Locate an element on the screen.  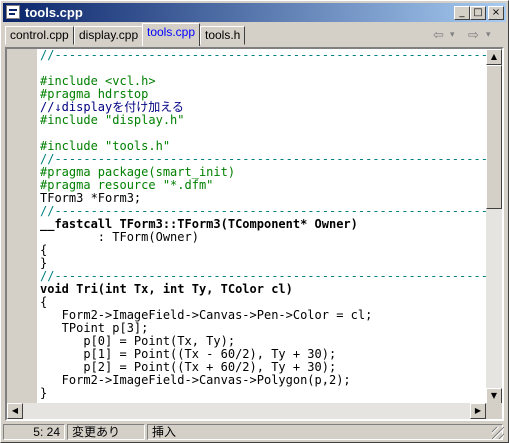
resize-grip is located at coordinates (498, 433).